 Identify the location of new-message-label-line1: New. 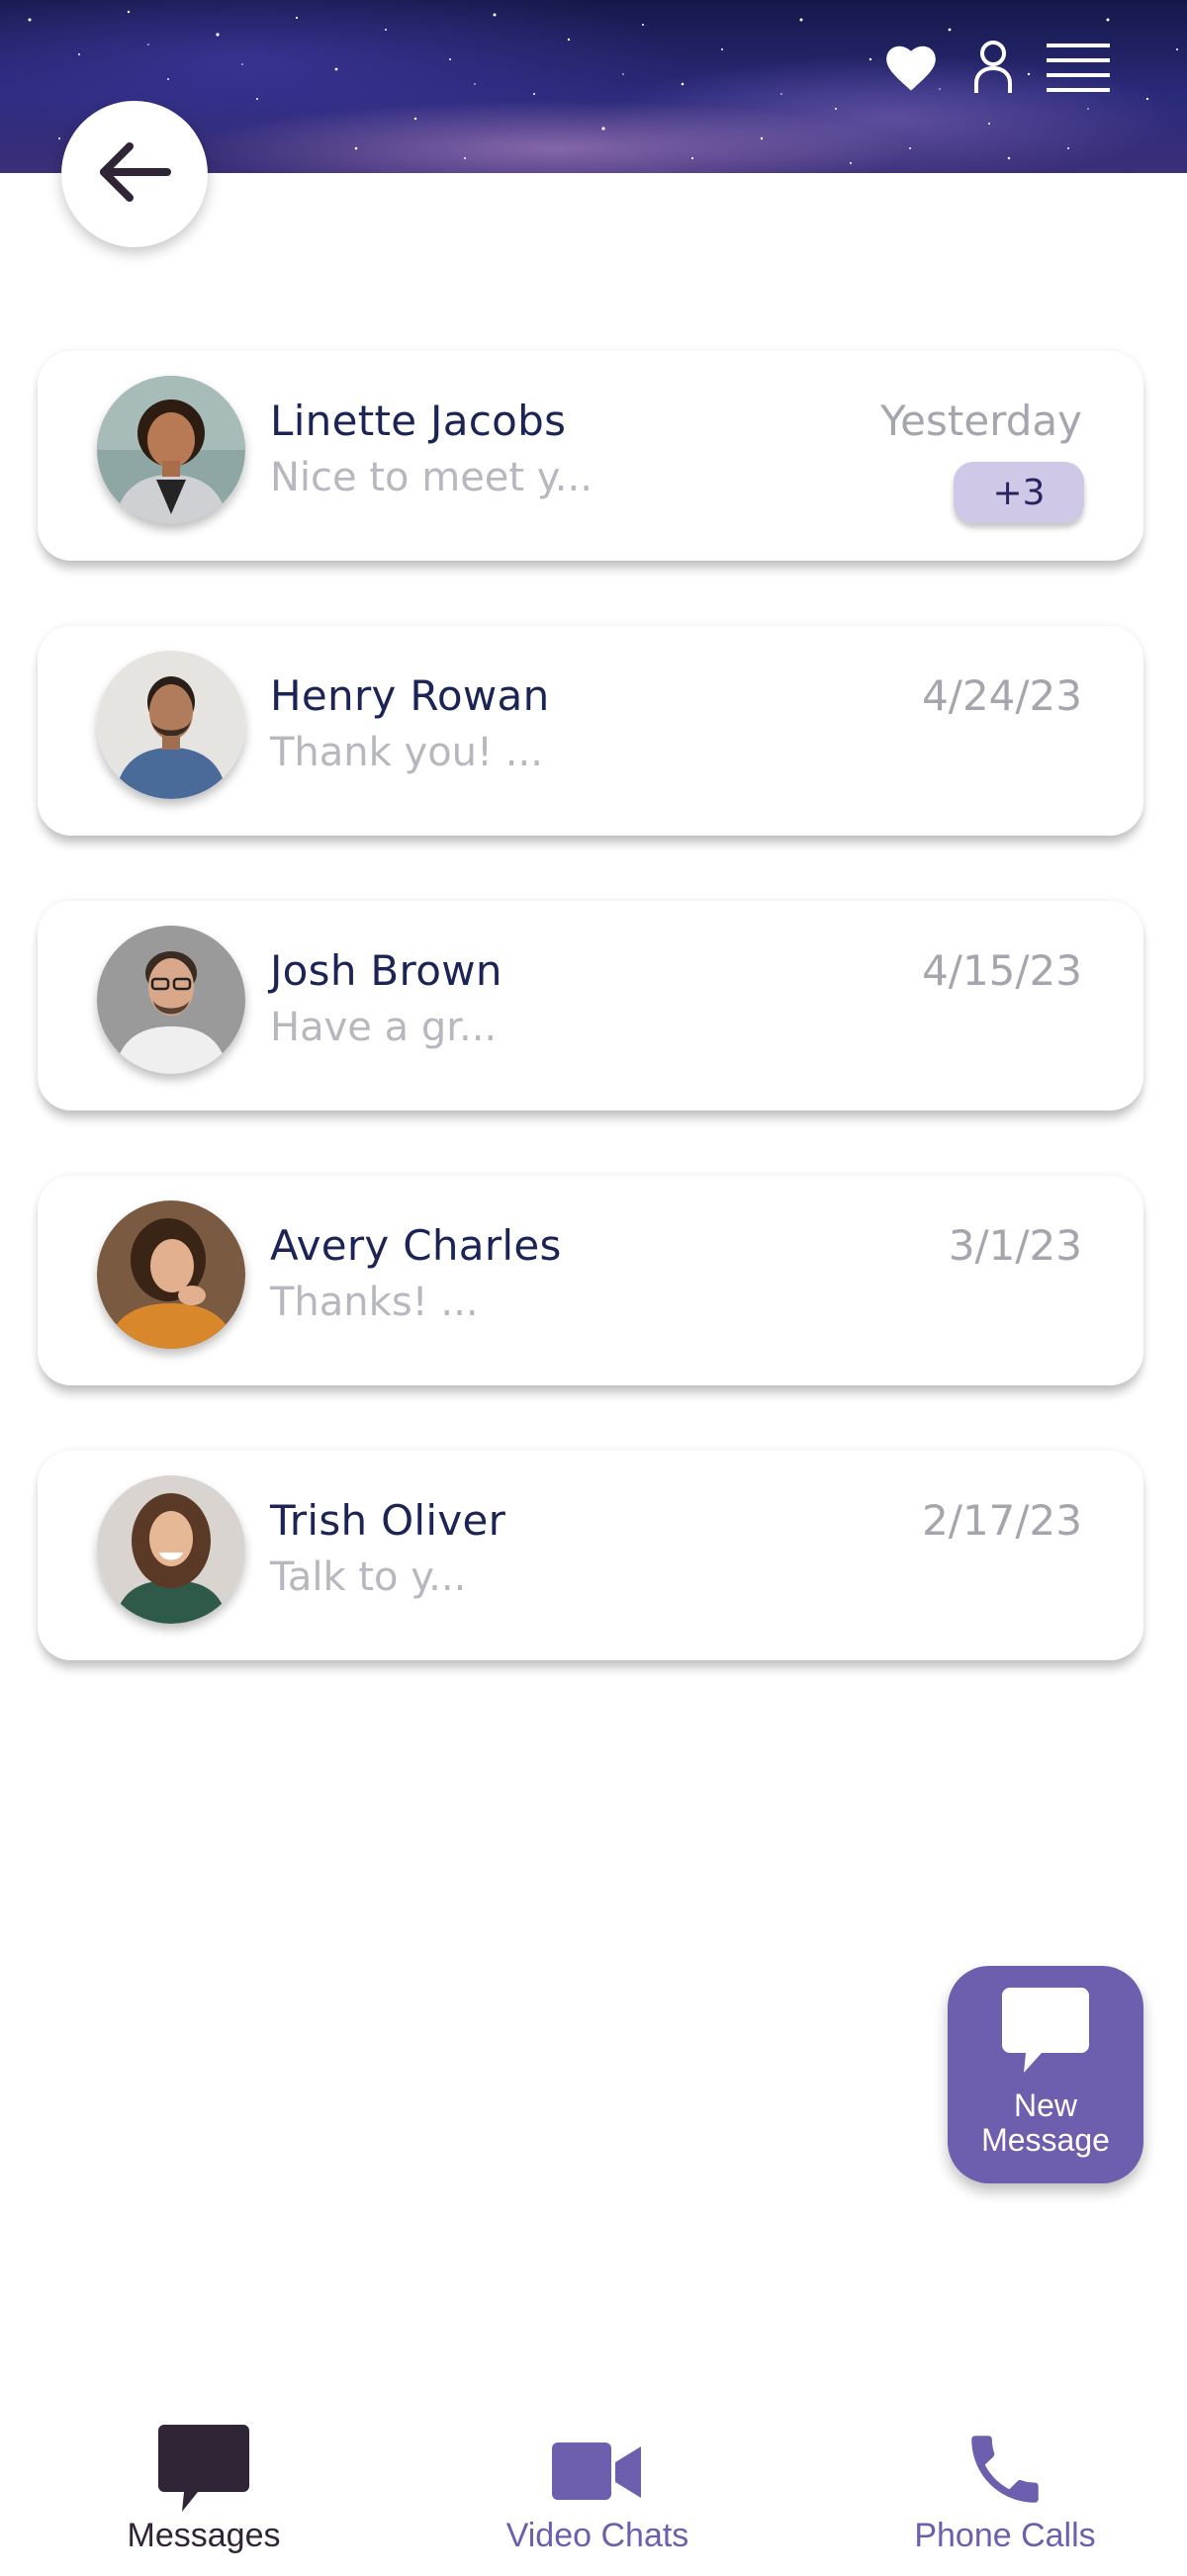
(1045, 2105).